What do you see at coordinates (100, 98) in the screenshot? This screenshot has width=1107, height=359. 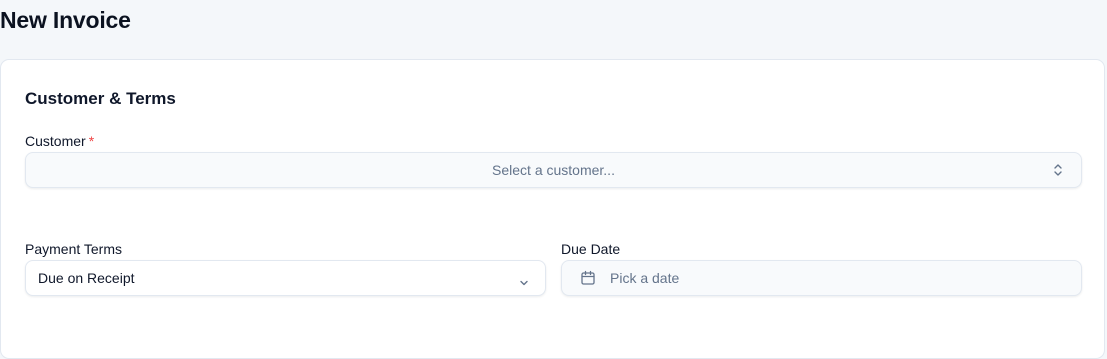 I see `section-title: Customer & Terms` at bounding box center [100, 98].